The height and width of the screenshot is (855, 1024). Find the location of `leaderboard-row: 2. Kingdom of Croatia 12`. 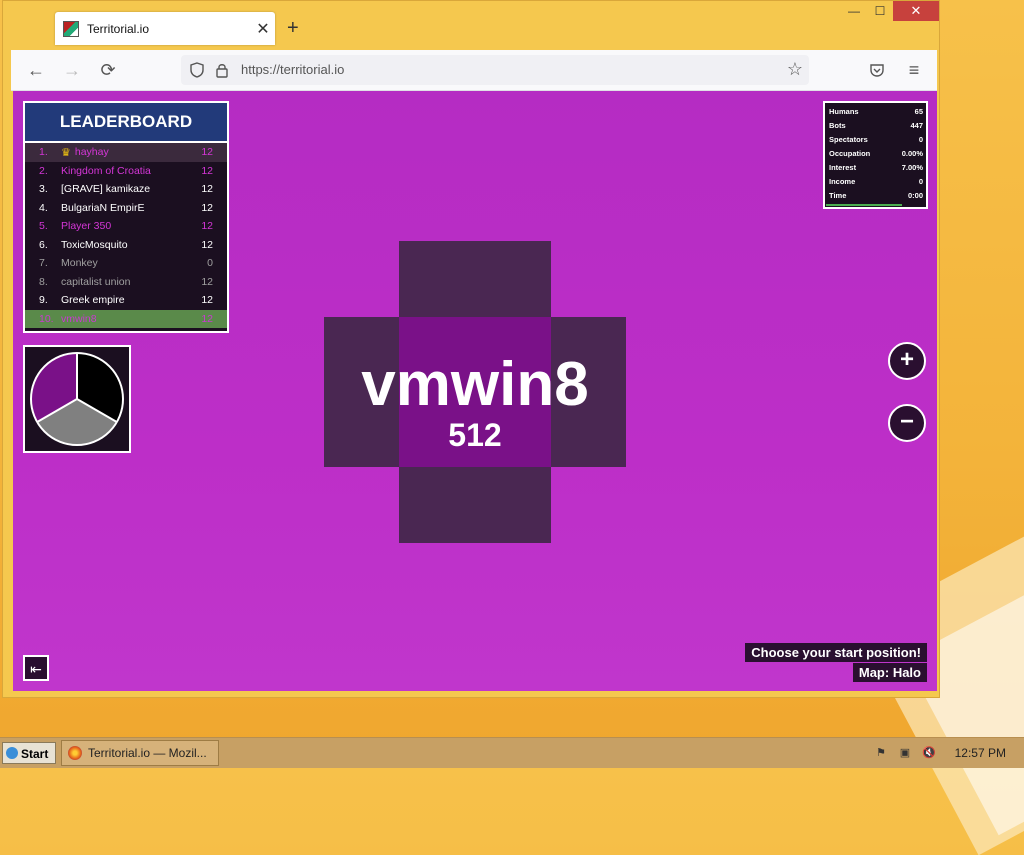

leaderboard-row: 2. Kingdom of Croatia 12 is located at coordinates (126, 171).